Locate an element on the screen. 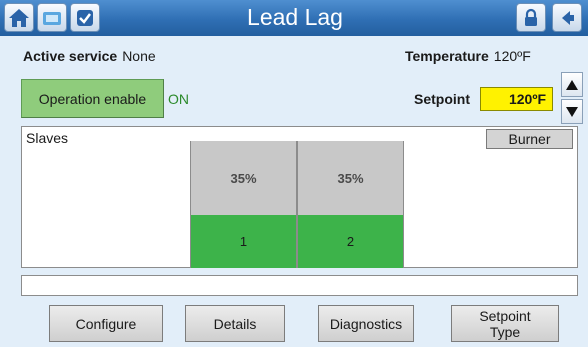 This screenshot has height=347, width=588. setpoint-field: 120ºF is located at coordinates (516, 99).